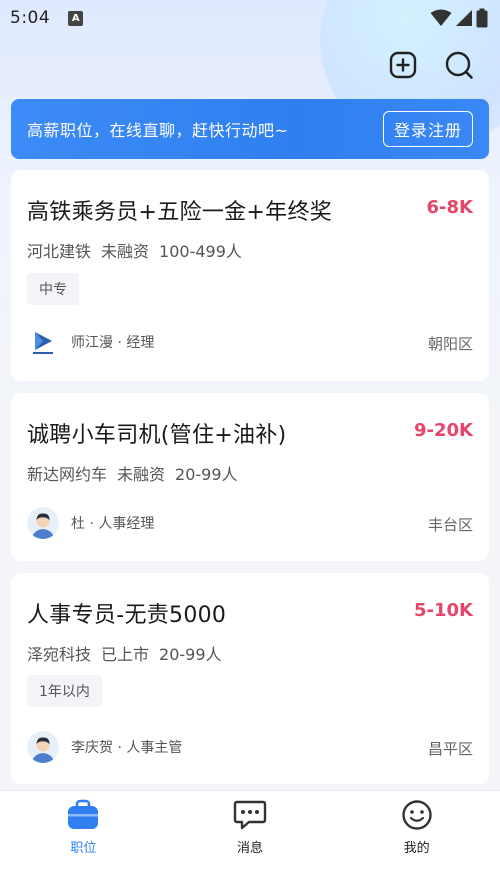  I want to click on add-button, so click(403, 65).